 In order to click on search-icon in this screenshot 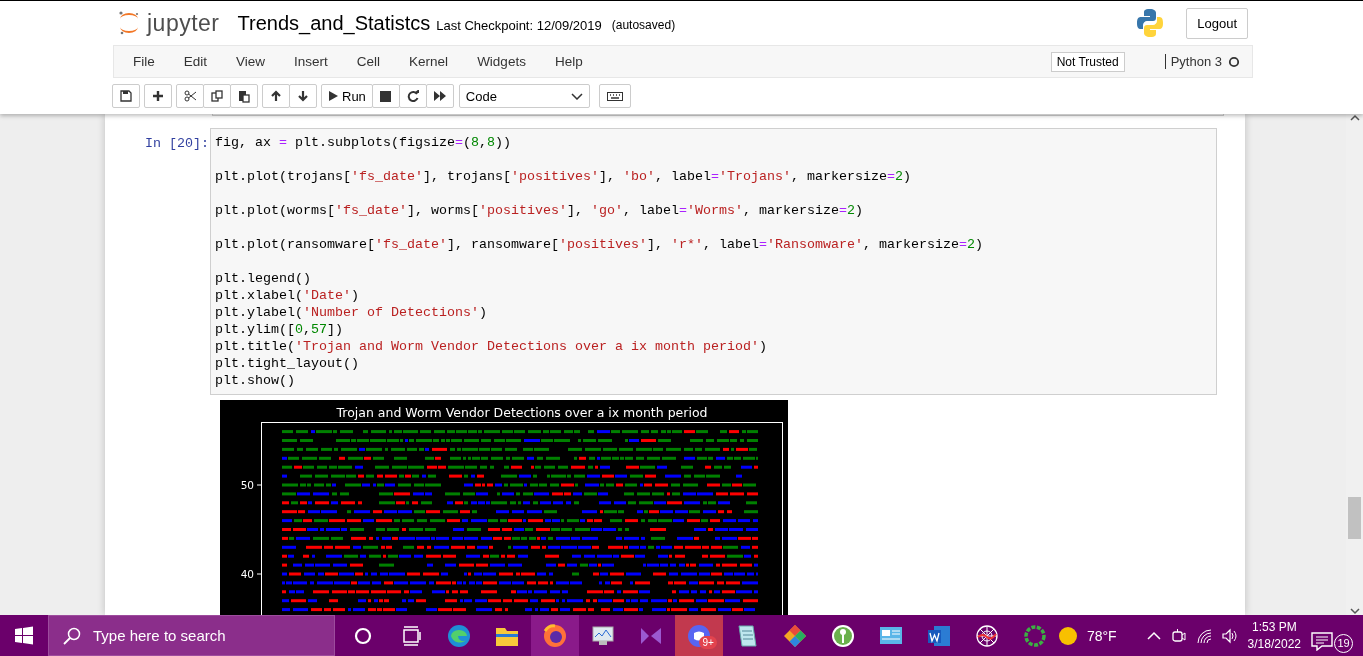, I will do `click(72, 635)`.